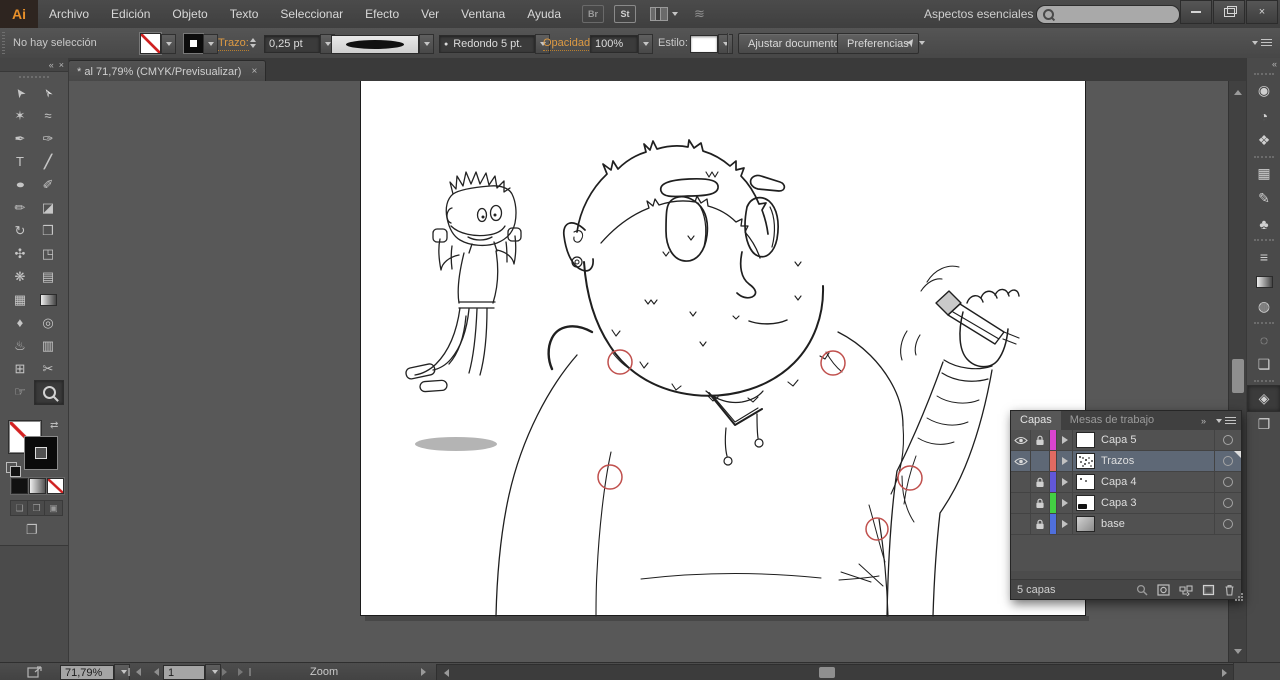 The height and width of the screenshot is (680, 1280). What do you see at coordinates (69, 14) in the screenshot?
I see `menu-archivo: Archivo` at bounding box center [69, 14].